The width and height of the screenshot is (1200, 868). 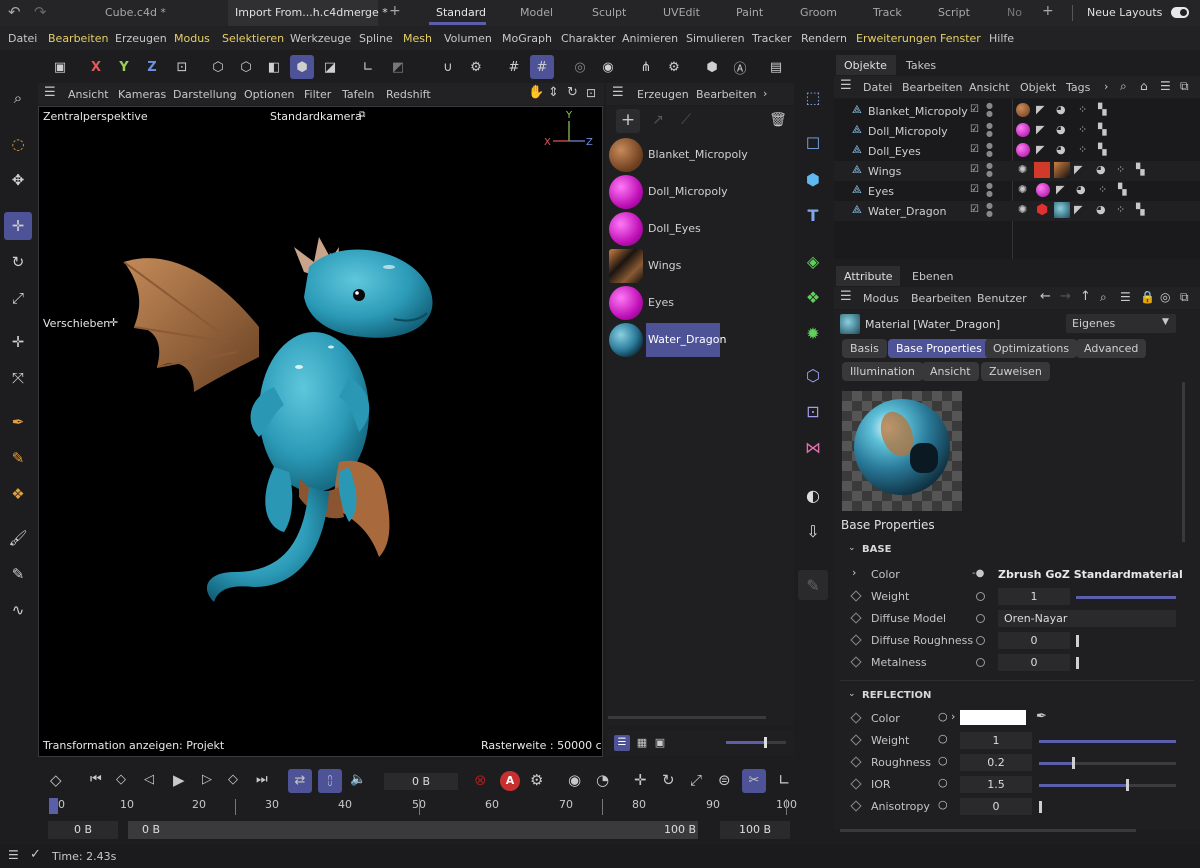 What do you see at coordinates (1038, 87) in the screenshot?
I see `objects-menu-objekt: Objekt` at bounding box center [1038, 87].